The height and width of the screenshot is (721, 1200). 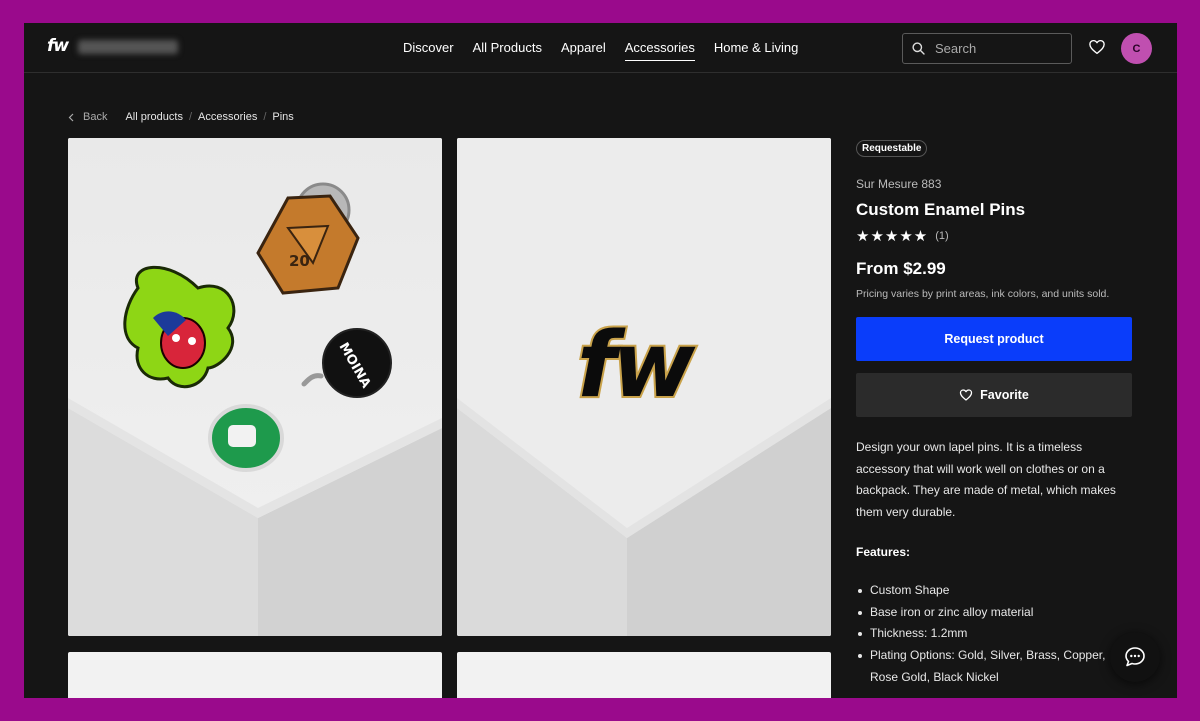 What do you see at coordinates (128, 47) in the screenshot?
I see `blurred-store-name` at bounding box center [128, 47].